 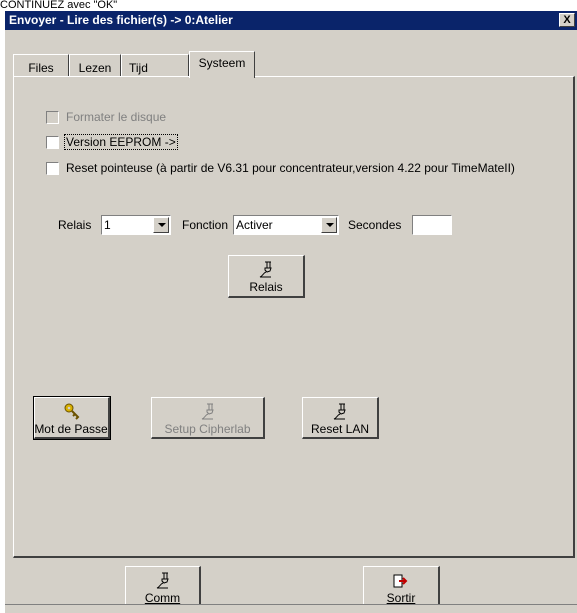 What do you see at coordinates (52, 168) in the screenshot?
I see `reset-pointeuse-checkbox` at bounding box center [52, 168].